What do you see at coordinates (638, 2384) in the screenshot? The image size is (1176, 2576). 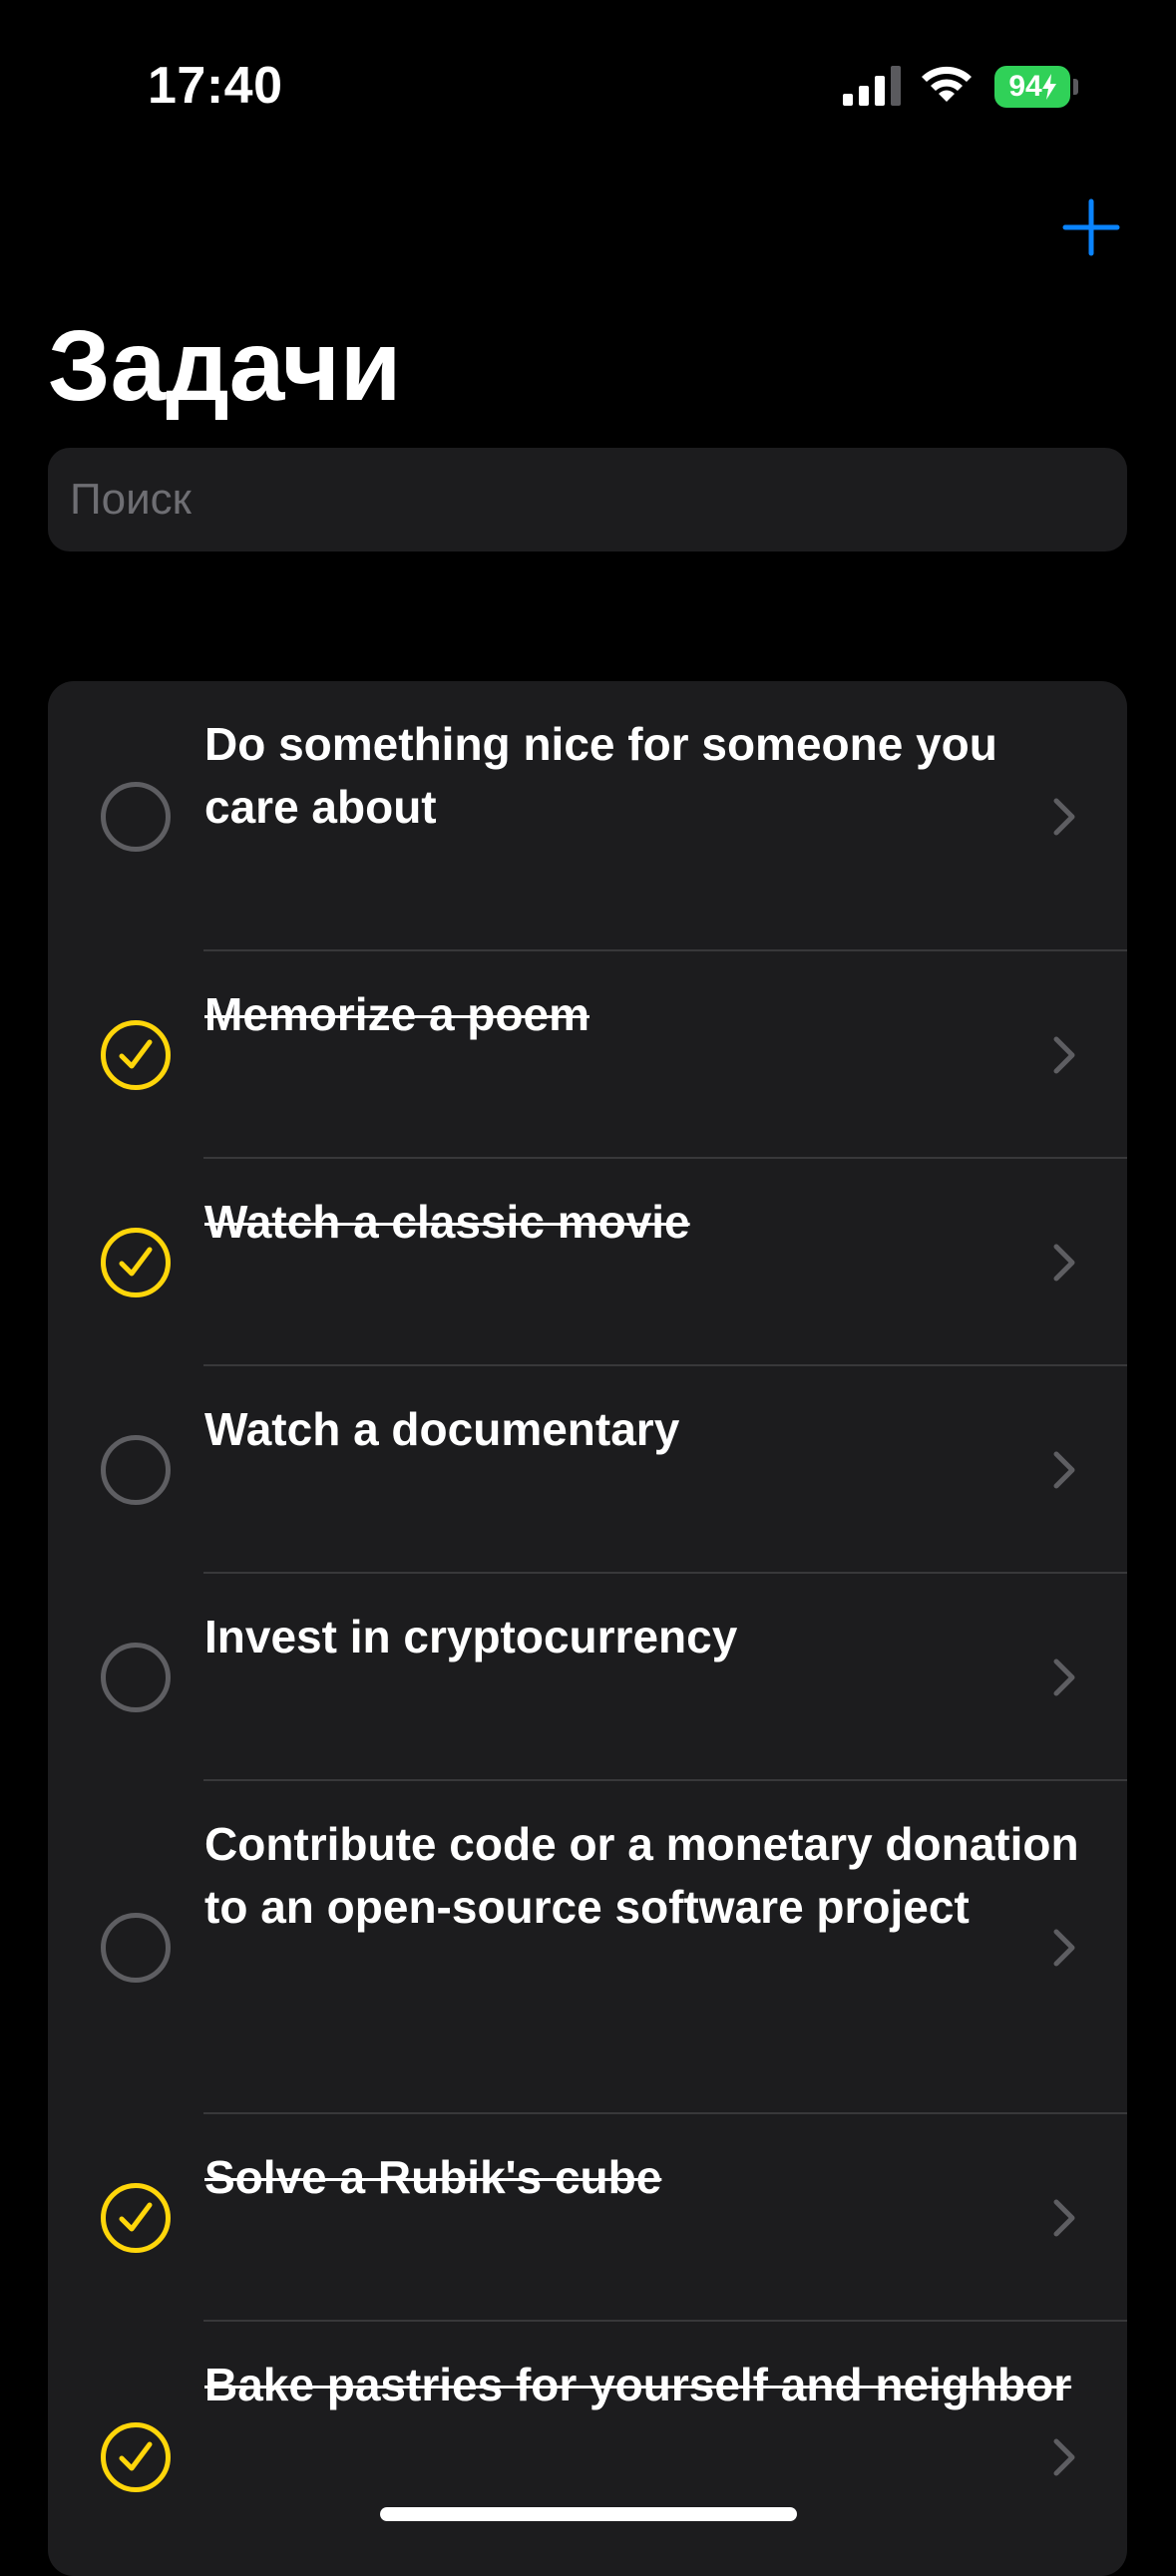 I see `task-title: Bake pastries for yourself and neighbor` at bounding box center [638, 2384].